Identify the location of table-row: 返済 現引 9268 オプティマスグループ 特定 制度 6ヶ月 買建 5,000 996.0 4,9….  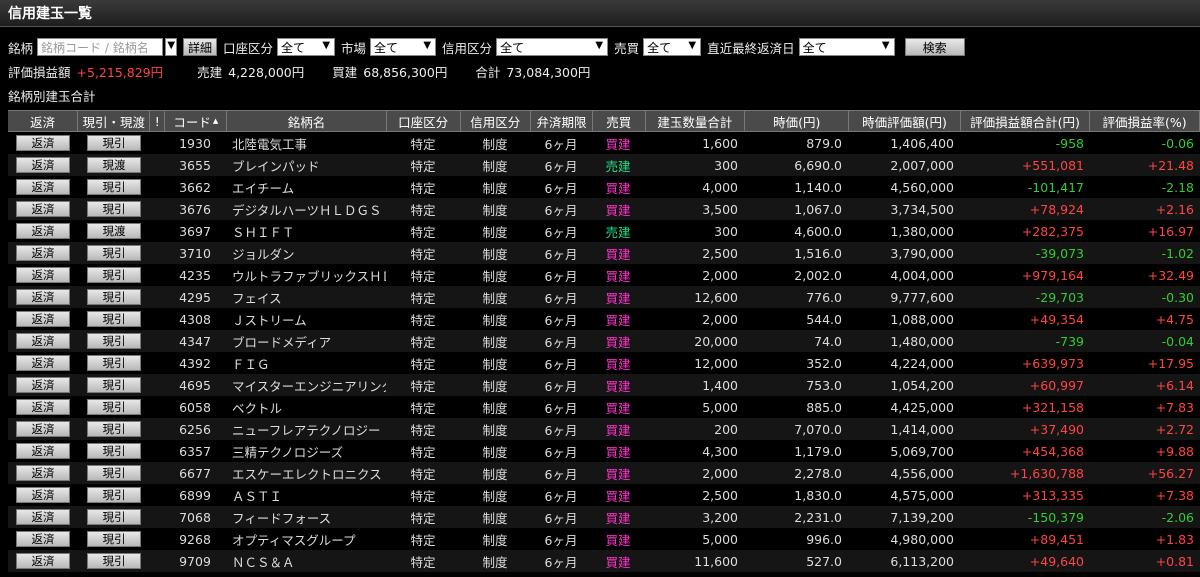
(604, 539).